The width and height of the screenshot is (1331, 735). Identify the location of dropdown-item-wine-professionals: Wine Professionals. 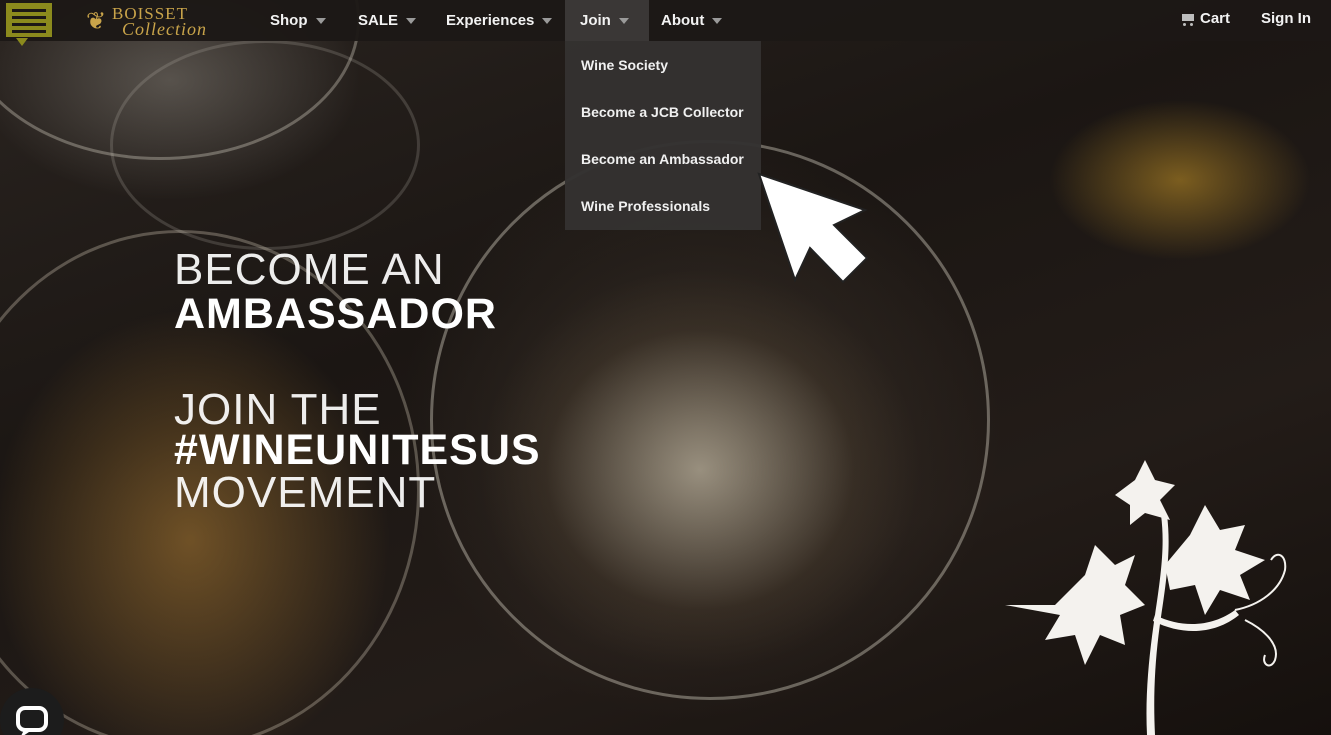
(645, 206).